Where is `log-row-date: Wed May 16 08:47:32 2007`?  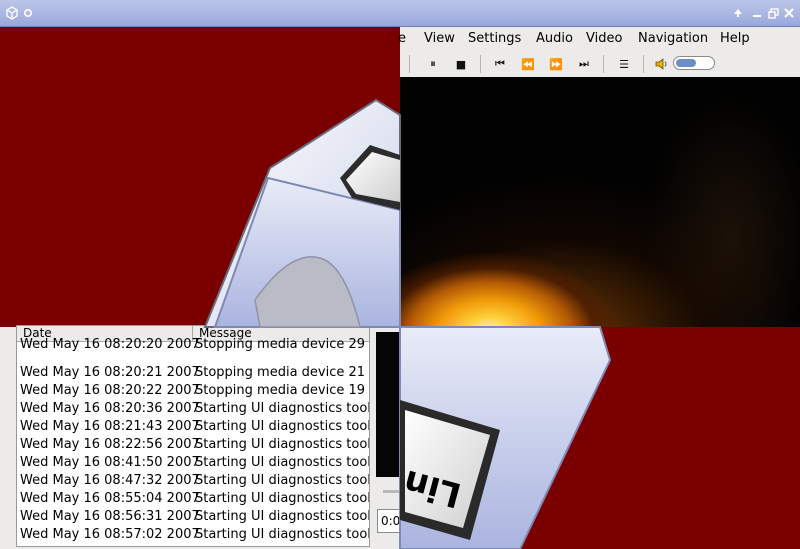
log-row-date: Wed May 16 08:47:32 2007 is located at coordinates (110, 480).